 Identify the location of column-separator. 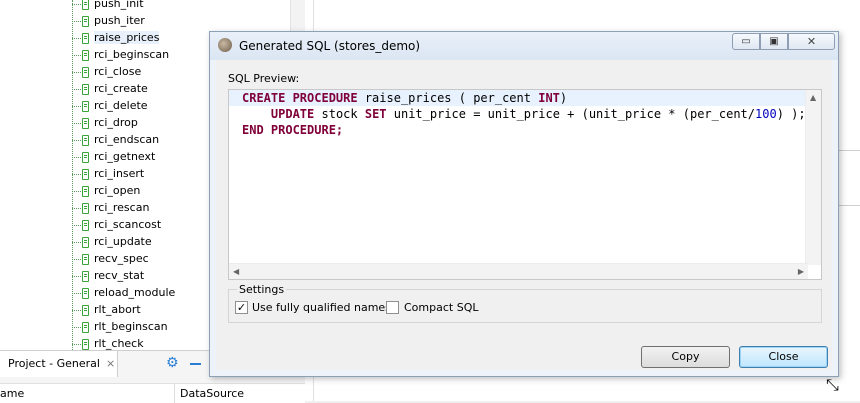
(174, 393).